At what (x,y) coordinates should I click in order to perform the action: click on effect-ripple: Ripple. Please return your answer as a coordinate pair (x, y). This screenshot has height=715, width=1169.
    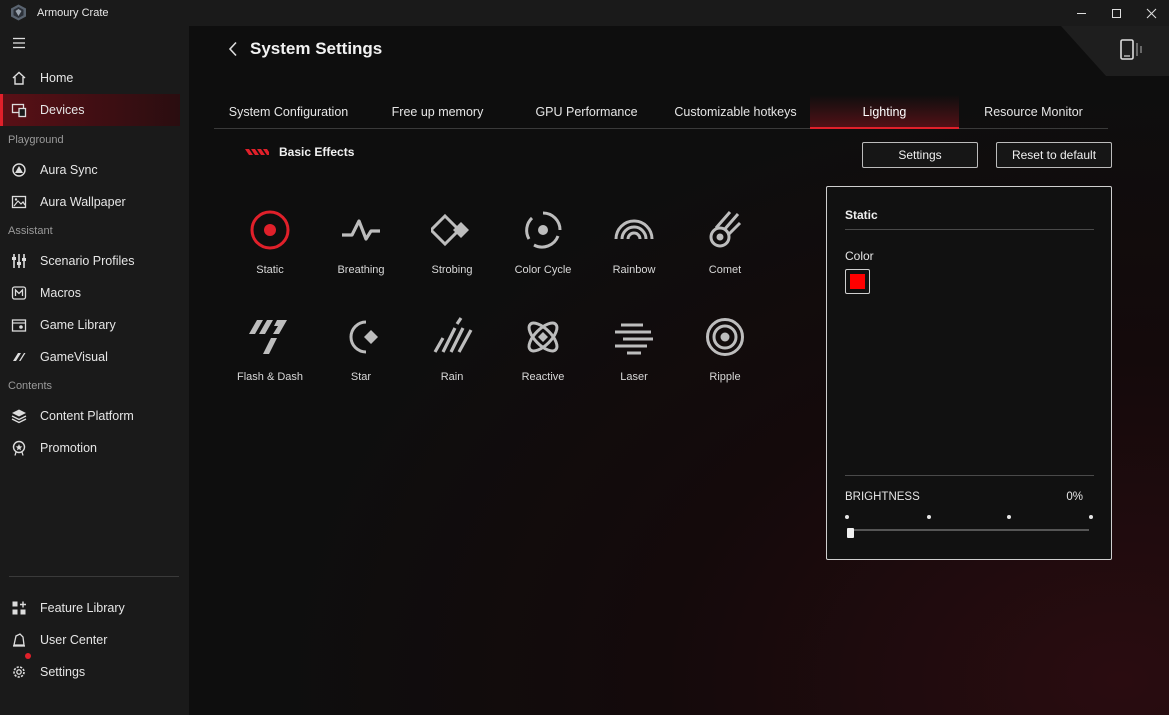
    Looking at the image, I should click on (725, 363).